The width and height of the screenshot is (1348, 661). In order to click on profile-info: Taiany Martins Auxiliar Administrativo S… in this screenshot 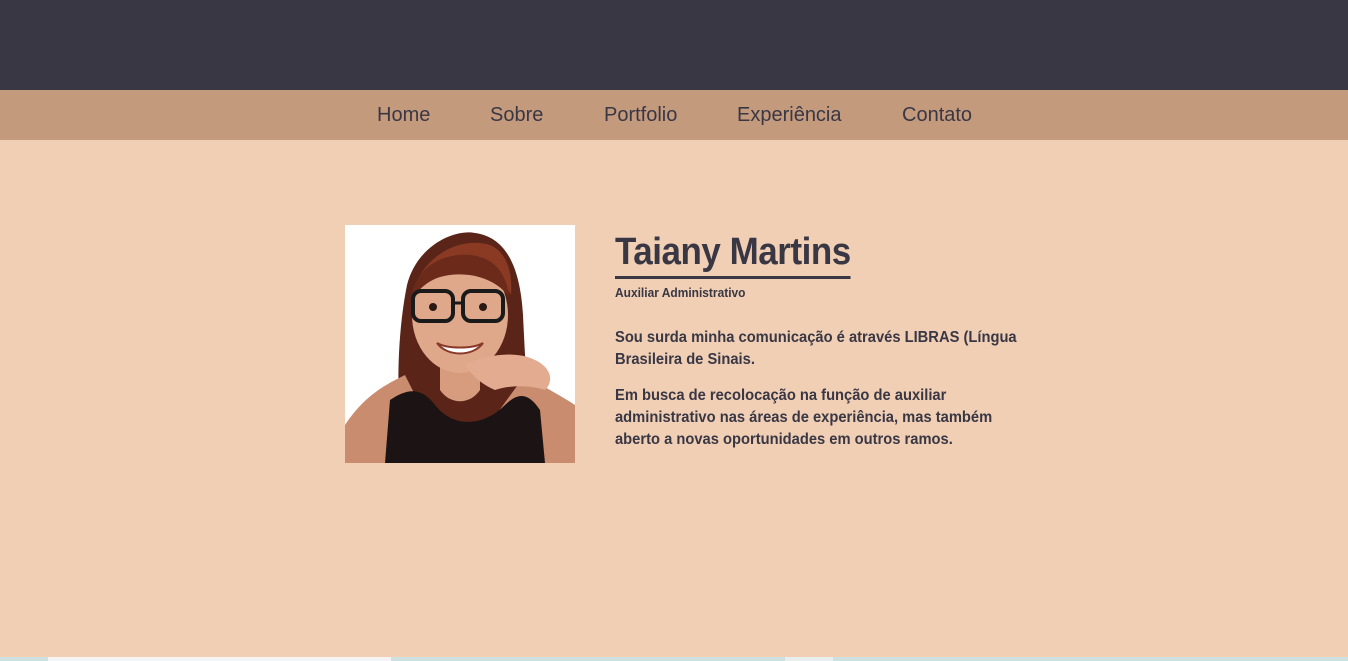, I will do `click(830, 339)`.